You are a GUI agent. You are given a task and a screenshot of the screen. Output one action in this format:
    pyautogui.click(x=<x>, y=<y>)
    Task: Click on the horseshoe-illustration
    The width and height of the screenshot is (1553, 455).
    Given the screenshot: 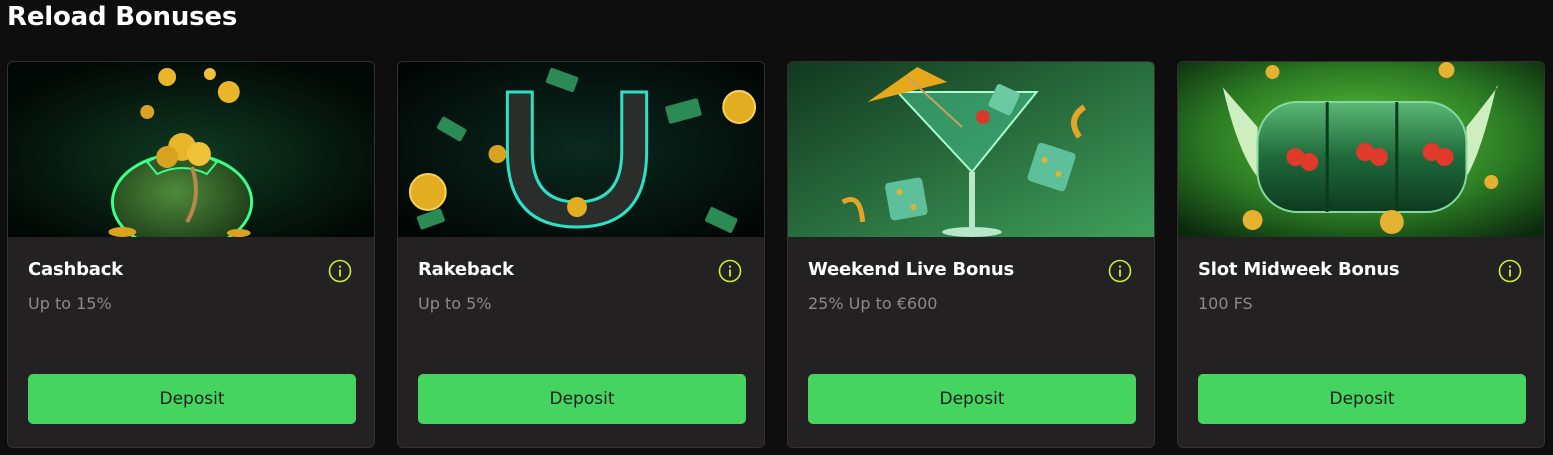 What is the action you would take?
    pyautogui.click(x=581, y=149)
    